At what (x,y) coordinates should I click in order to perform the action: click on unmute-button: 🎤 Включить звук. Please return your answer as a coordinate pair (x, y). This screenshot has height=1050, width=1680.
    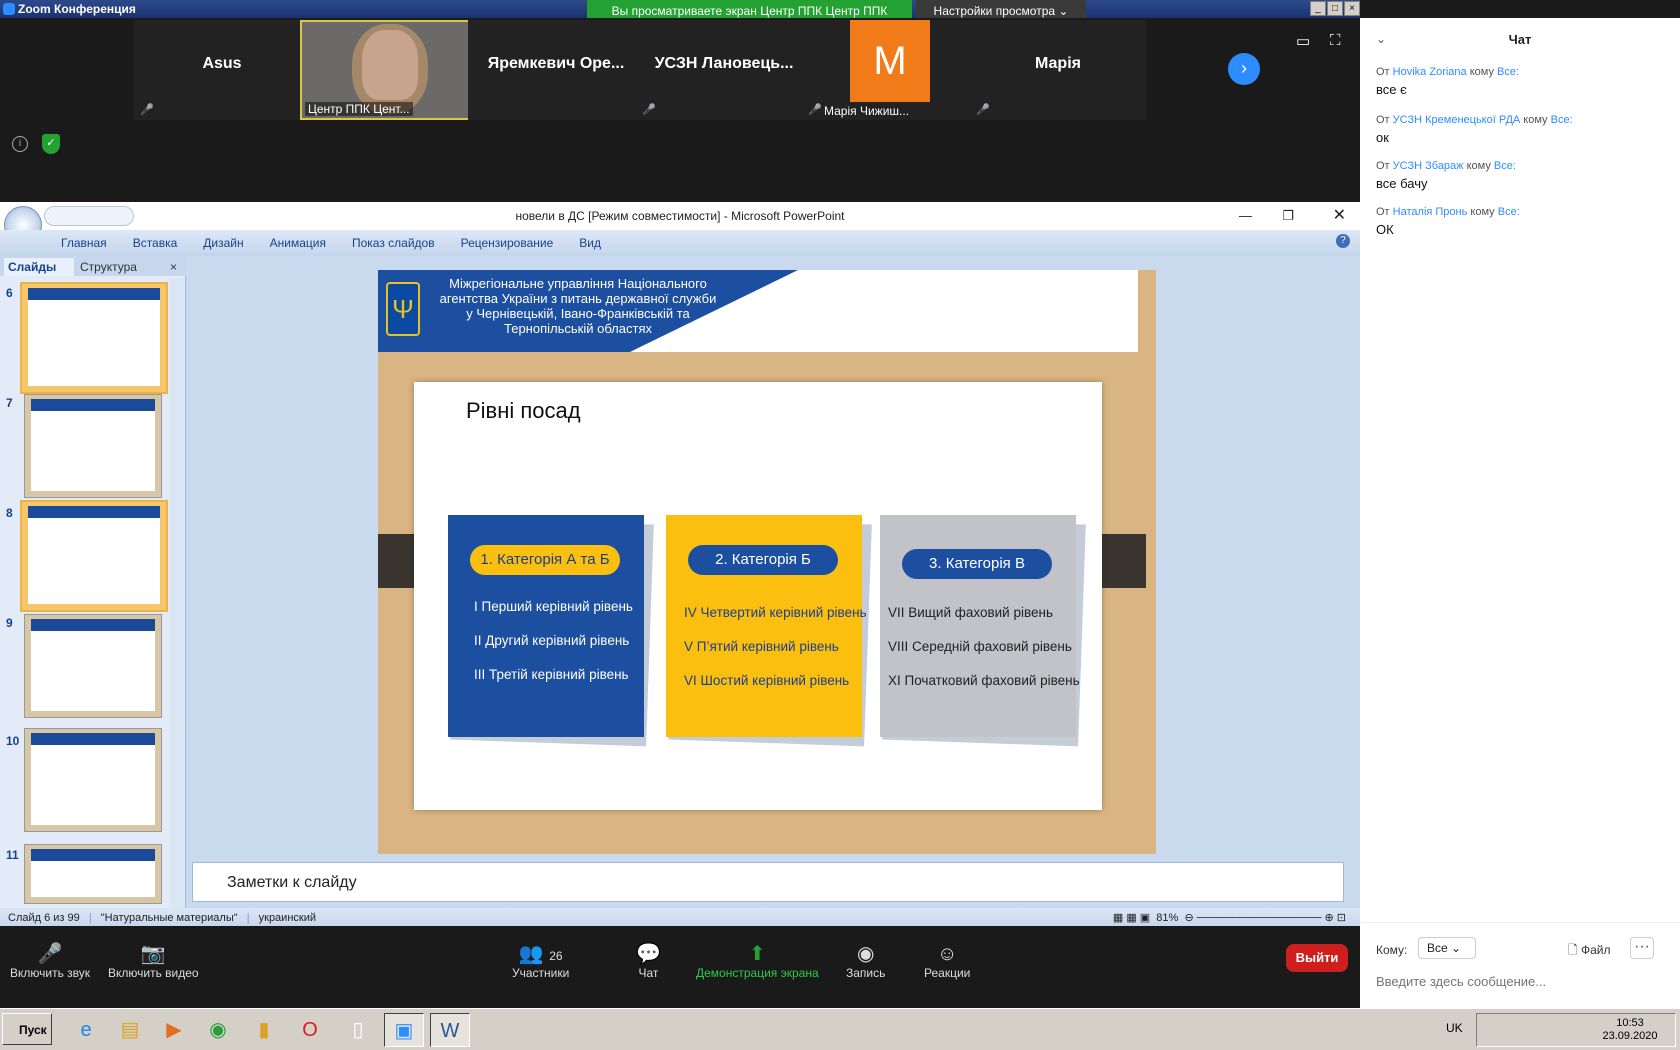
    Looking at the image, I should click on (50, 961).